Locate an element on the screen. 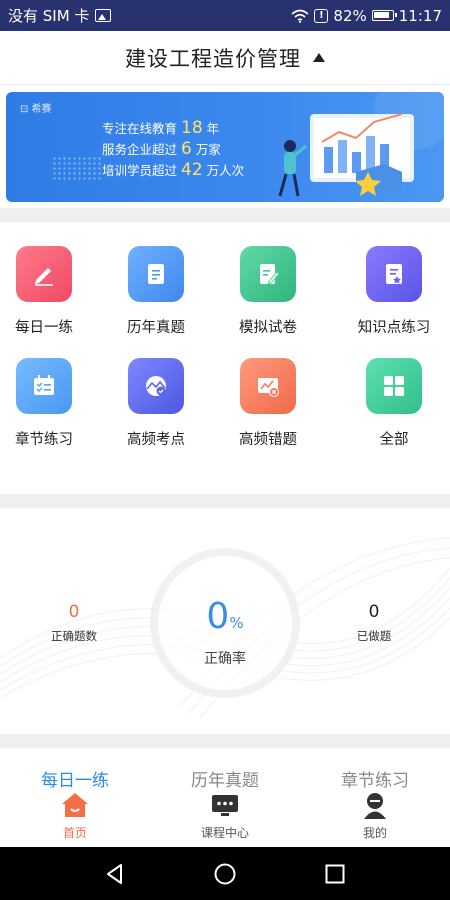 Image resolution: width=450 pixels, height=900 pixels. accuracy-unit: % is located at coordinates (236, 623).